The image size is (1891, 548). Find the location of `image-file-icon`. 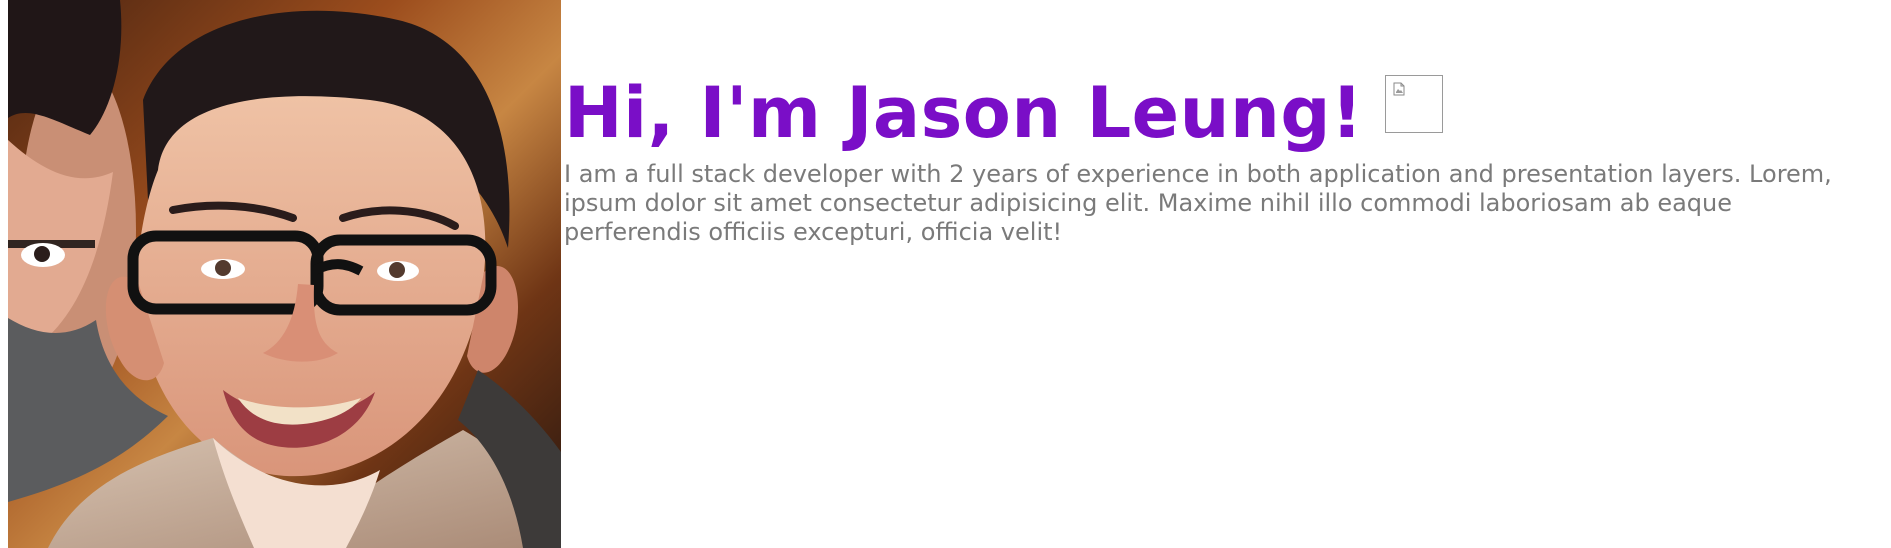

image-file-icon is located at coordinates (1399, 89).